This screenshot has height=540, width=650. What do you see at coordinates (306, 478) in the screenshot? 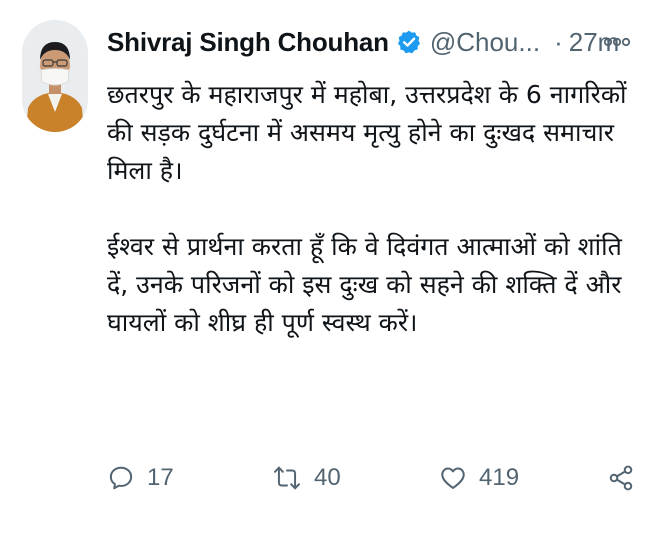
I see `retweet-button: 40` at bounding box center [306, 478].